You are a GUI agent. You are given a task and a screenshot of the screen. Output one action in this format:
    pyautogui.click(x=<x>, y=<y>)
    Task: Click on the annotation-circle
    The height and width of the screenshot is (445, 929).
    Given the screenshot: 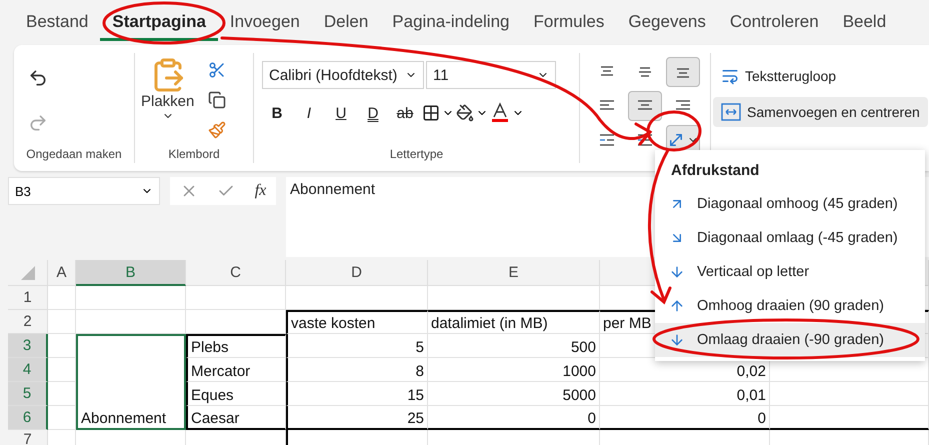 What is the action you would take?
    pyautogui.click(x=674, y=131)
    